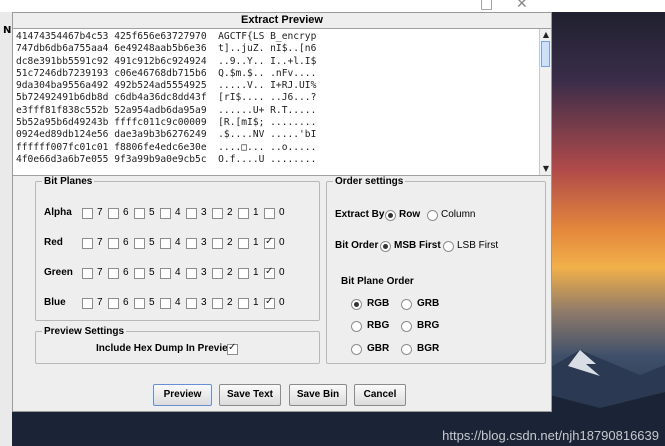 This screenshot has height=446, width=665. Describe the element at coordinates (318, 395) in the screenshot. I see `save-bin-button: Save Bin` at that location.